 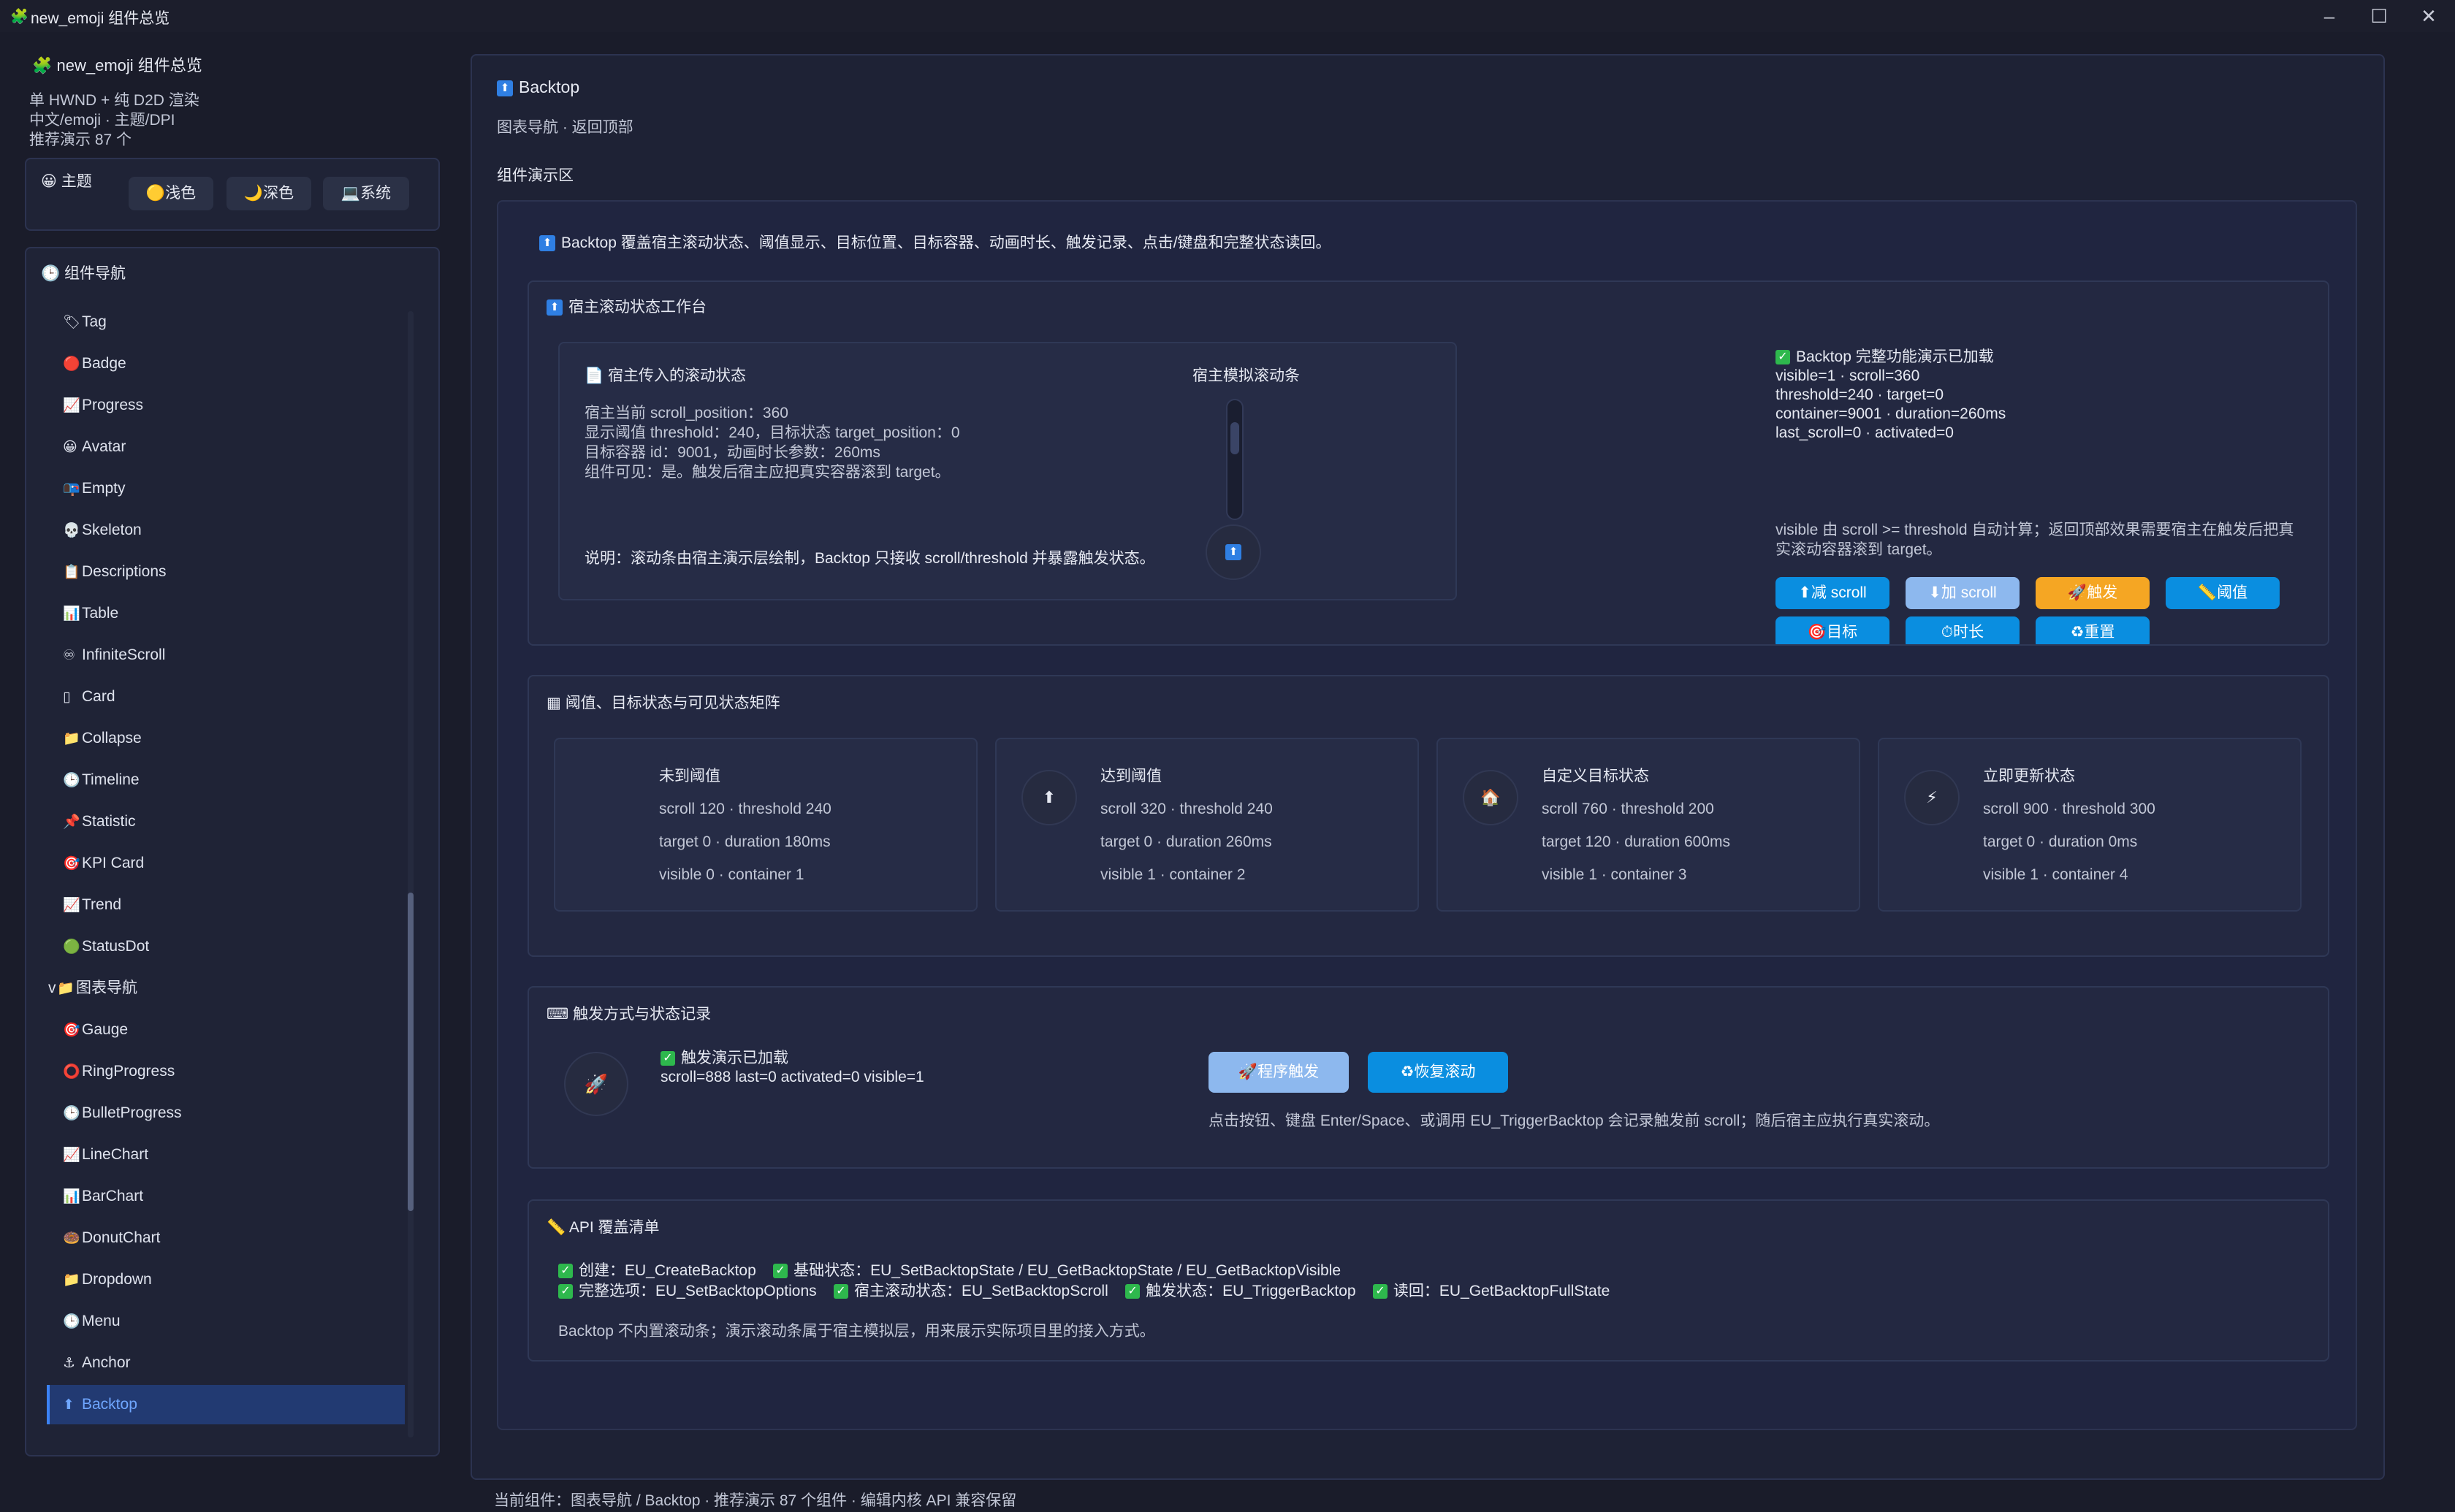 What do you see at coordinates (226, 697) in the screenshot?
I see `sidebar-item: ▯ Card` at bounding box center [226, 697].